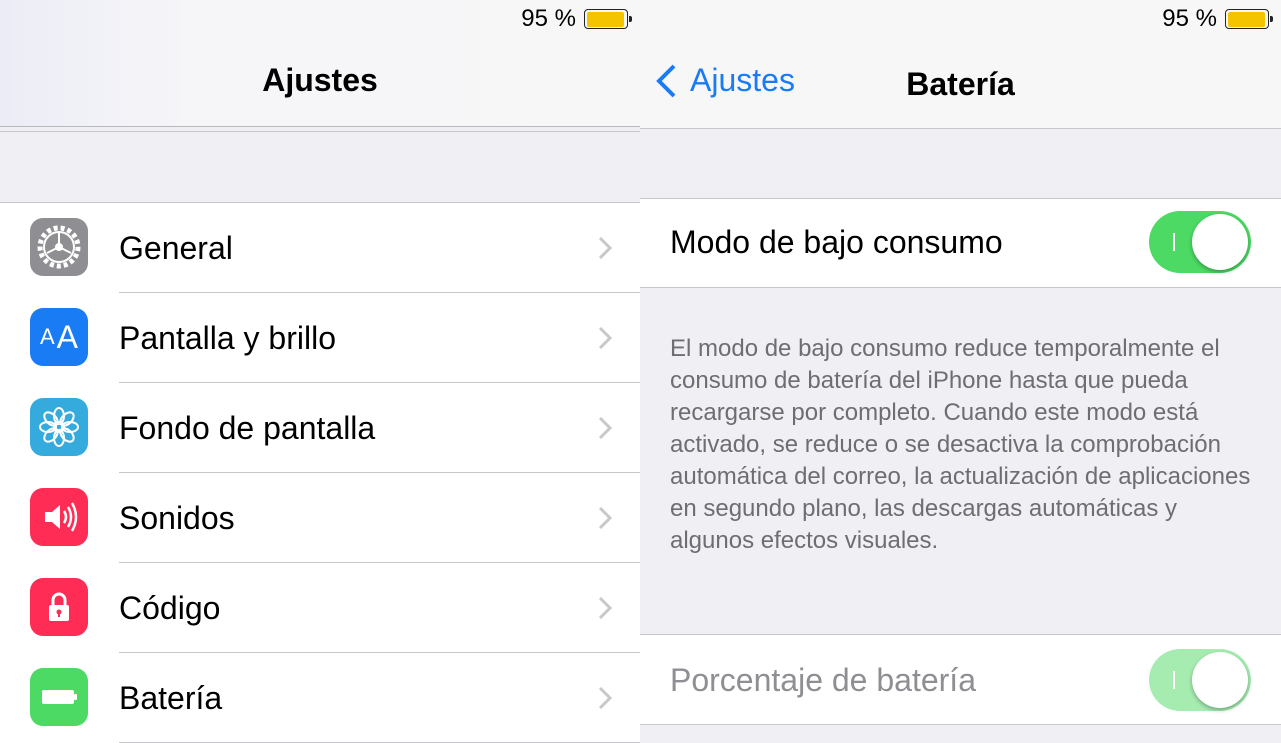  Describe the element at coordinates (171, 697) in the screenshot. I see `settings-item-label: Batería` at that location.